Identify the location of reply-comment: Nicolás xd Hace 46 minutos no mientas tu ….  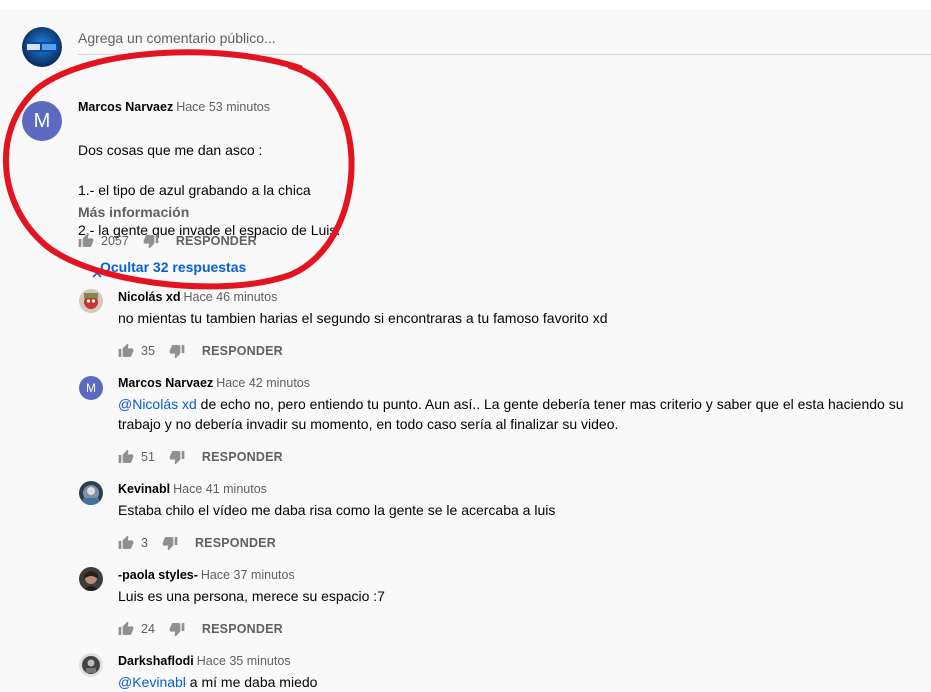
(513, 309).